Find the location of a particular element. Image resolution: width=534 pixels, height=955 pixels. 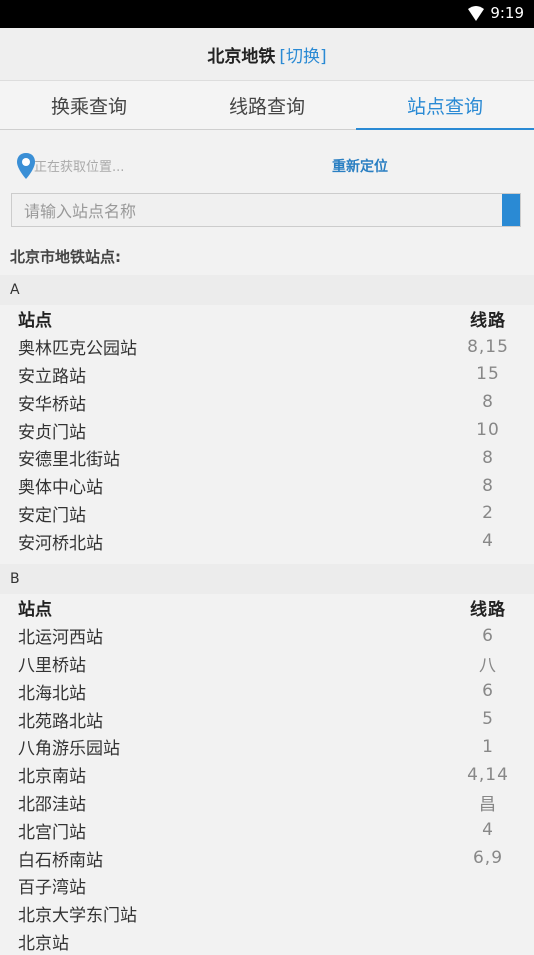

station-row: 安贞门站 10 is located at coordinates (267, 430).